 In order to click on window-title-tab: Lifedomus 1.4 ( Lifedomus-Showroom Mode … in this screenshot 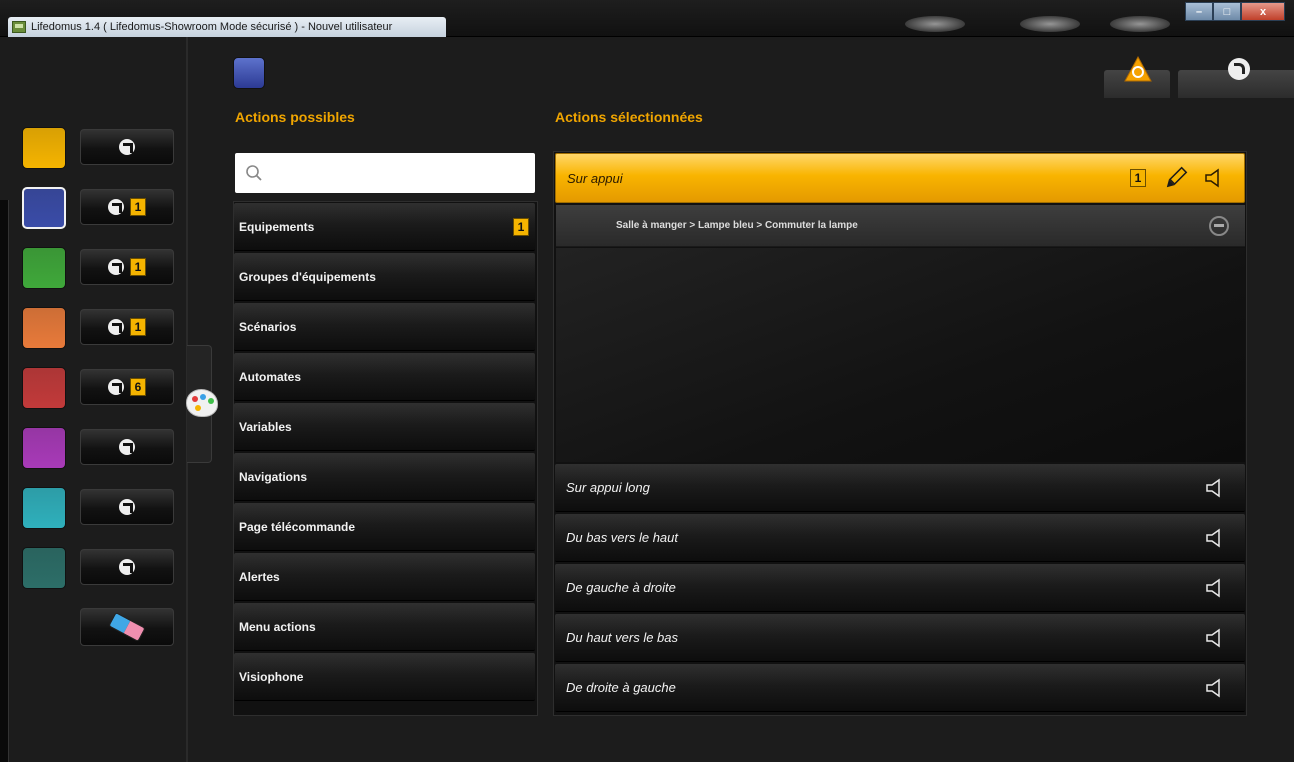, I will do `click(227, 27)`.